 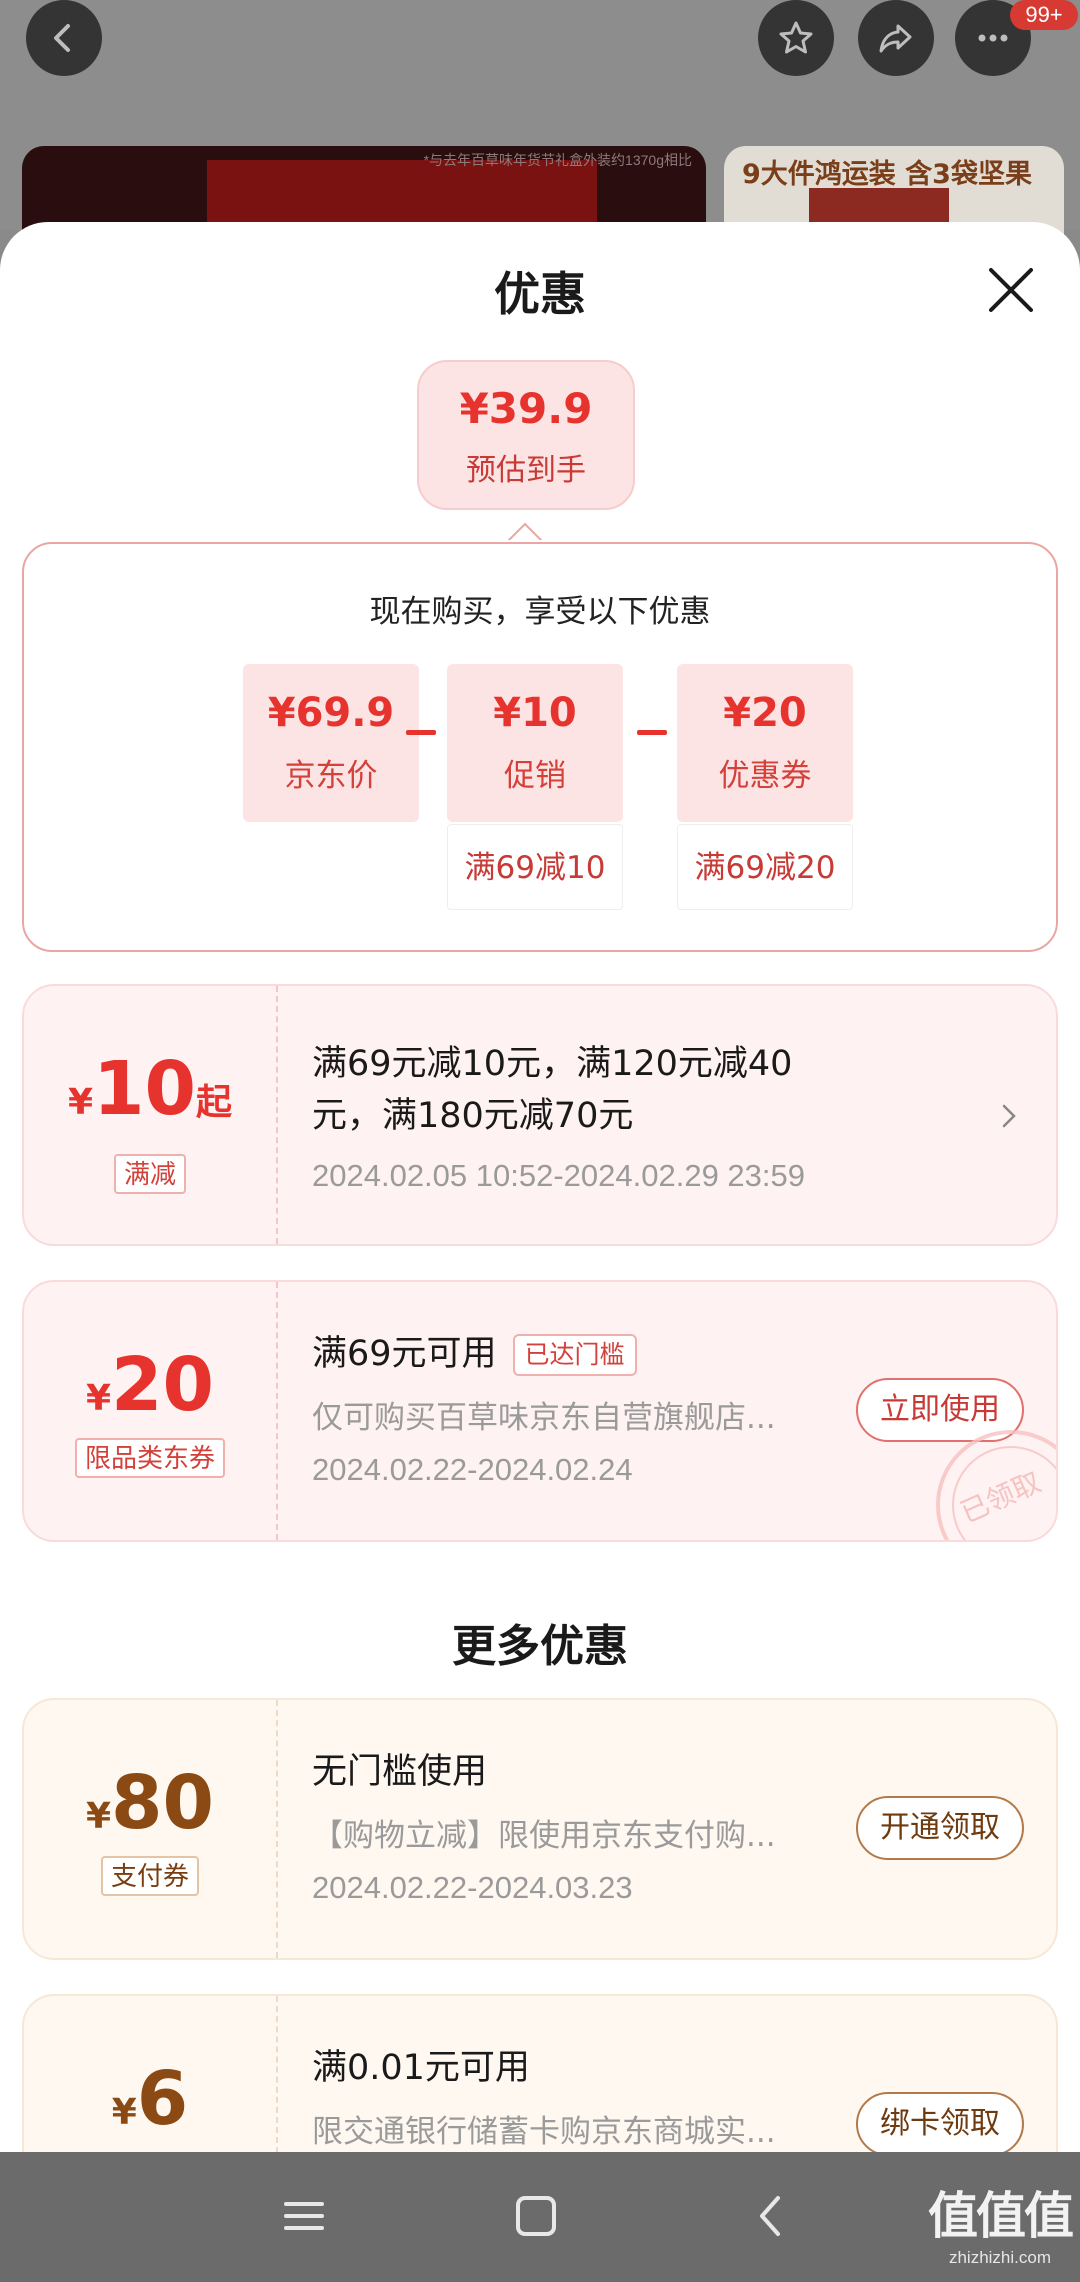 I want to click on estimated-price: ¥39.9, so click(x=526, y=408).